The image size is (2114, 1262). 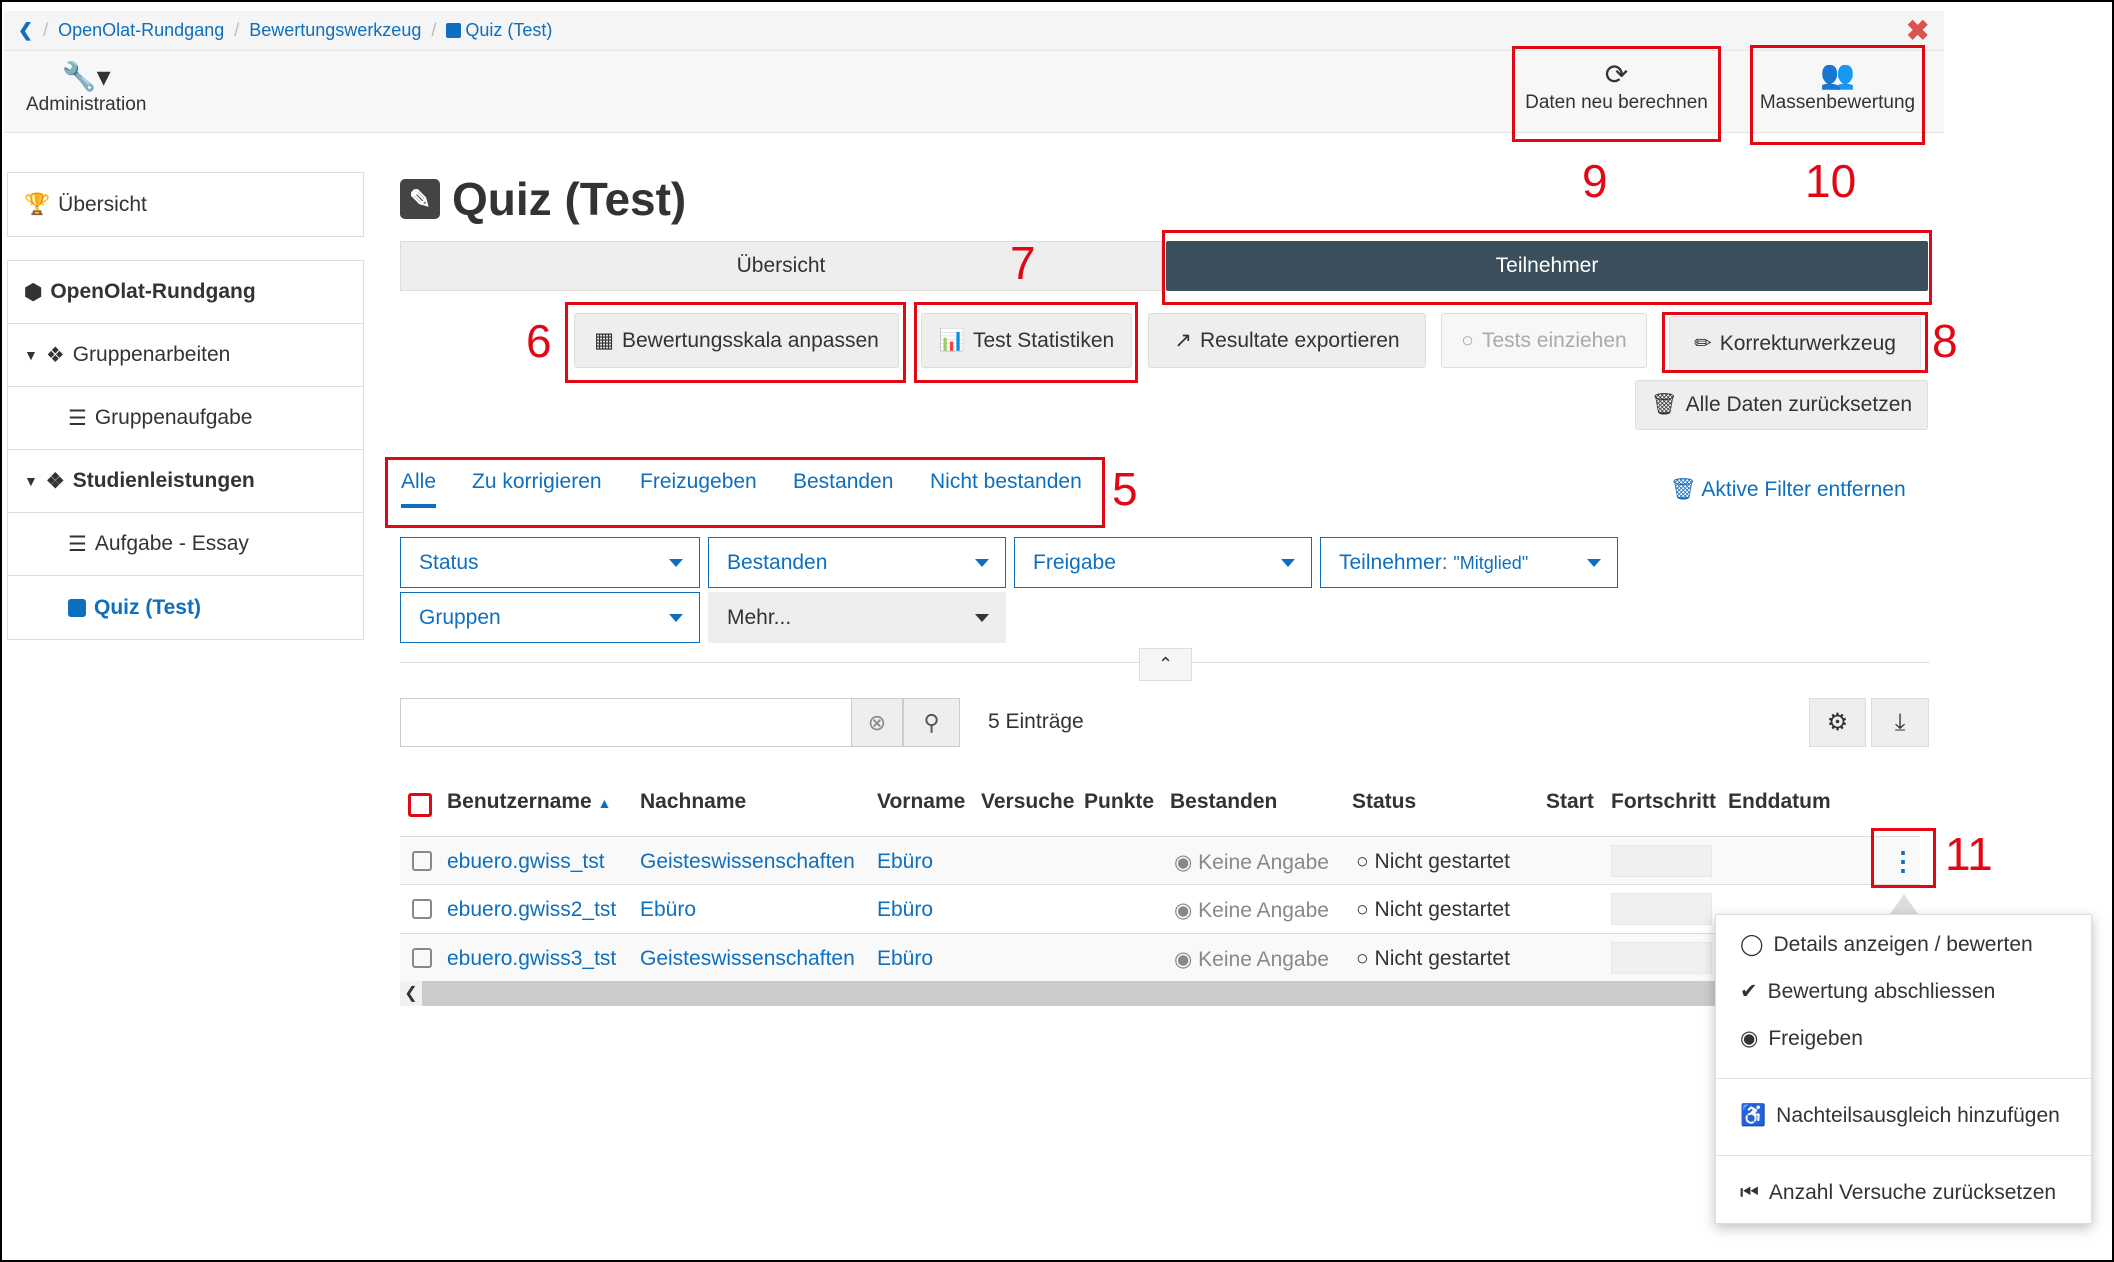 What do you see at coordinates (857, 562) in the screenshot?
I see `passed-filter: Bestanden` at bounding box center [857, 562].